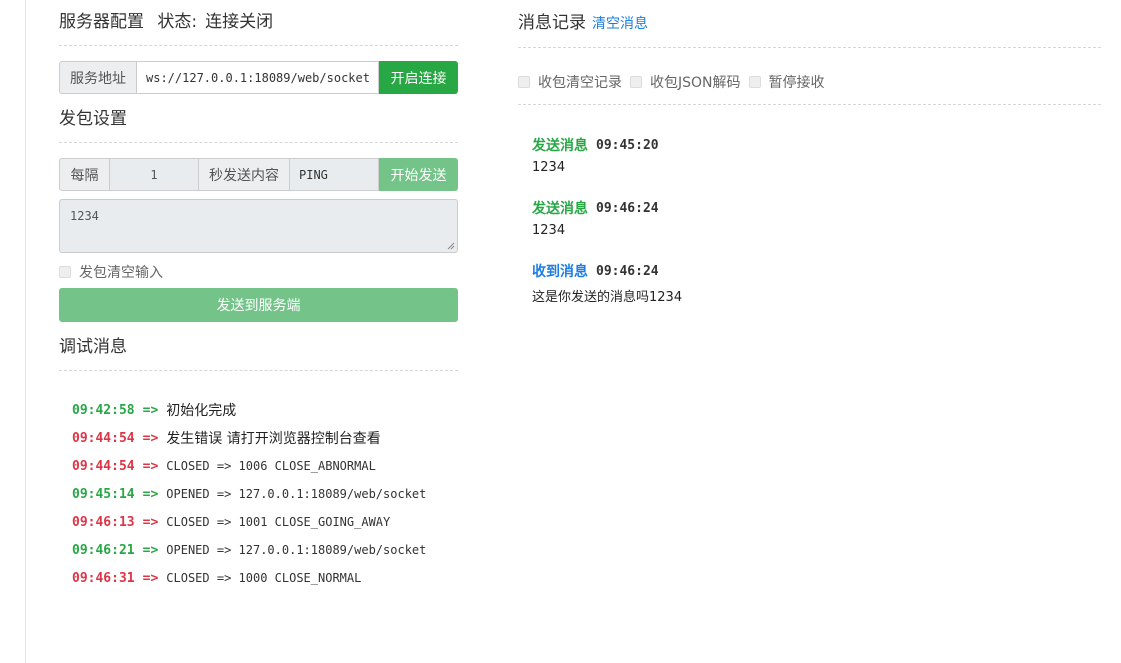 Image resolution: width=1121 pixels, height=663 pixels. I want to click on address-label: 服务地址, so click(98, 77).